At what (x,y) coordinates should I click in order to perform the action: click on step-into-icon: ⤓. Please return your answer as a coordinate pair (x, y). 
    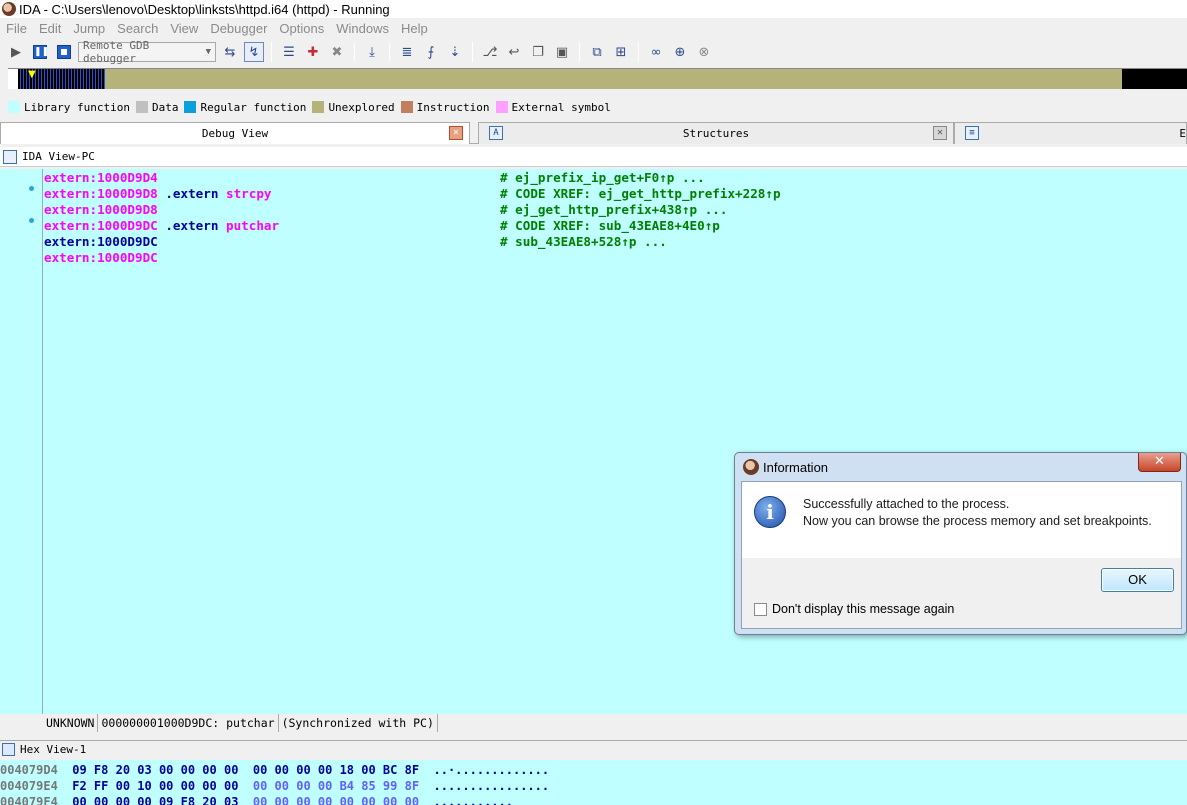
    Looking at the image, I should click on (372, 52).